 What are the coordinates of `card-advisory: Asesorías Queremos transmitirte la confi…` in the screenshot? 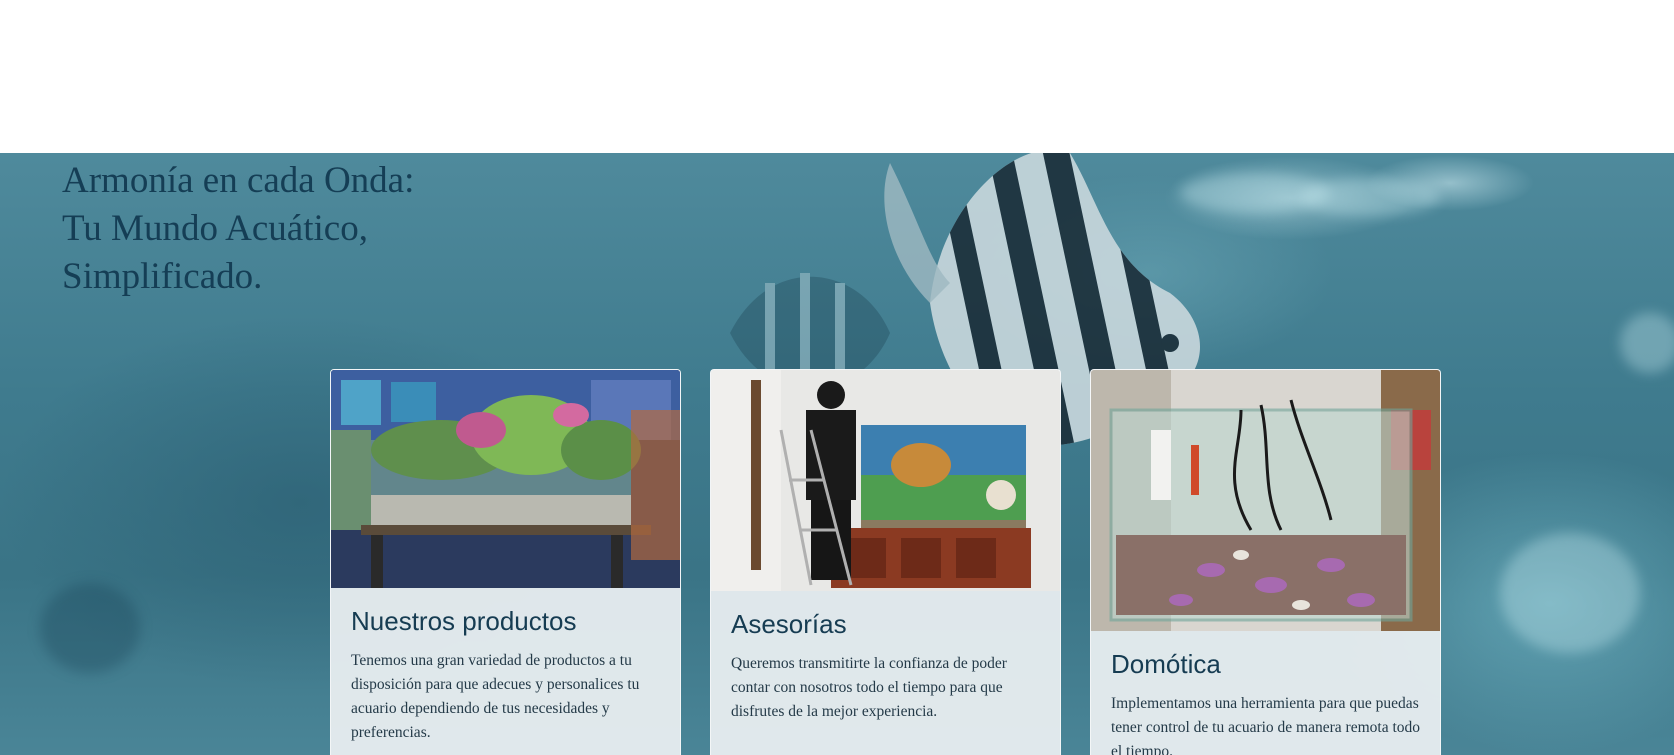 It's located at (885, 562).